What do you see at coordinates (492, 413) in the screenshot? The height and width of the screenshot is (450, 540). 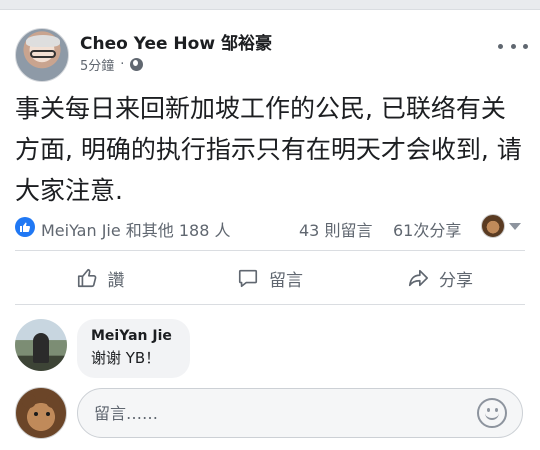 I see `emoji-icon` at bounding box center [492, 413].